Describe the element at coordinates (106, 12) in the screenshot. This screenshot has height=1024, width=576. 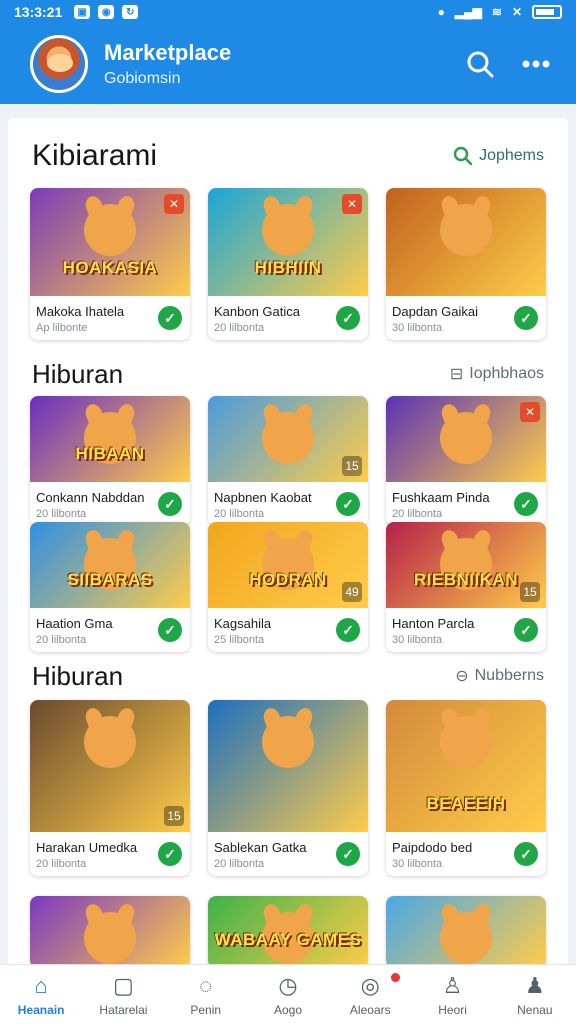
I see `status-icons: ▣ ◉ ↻` at that location.